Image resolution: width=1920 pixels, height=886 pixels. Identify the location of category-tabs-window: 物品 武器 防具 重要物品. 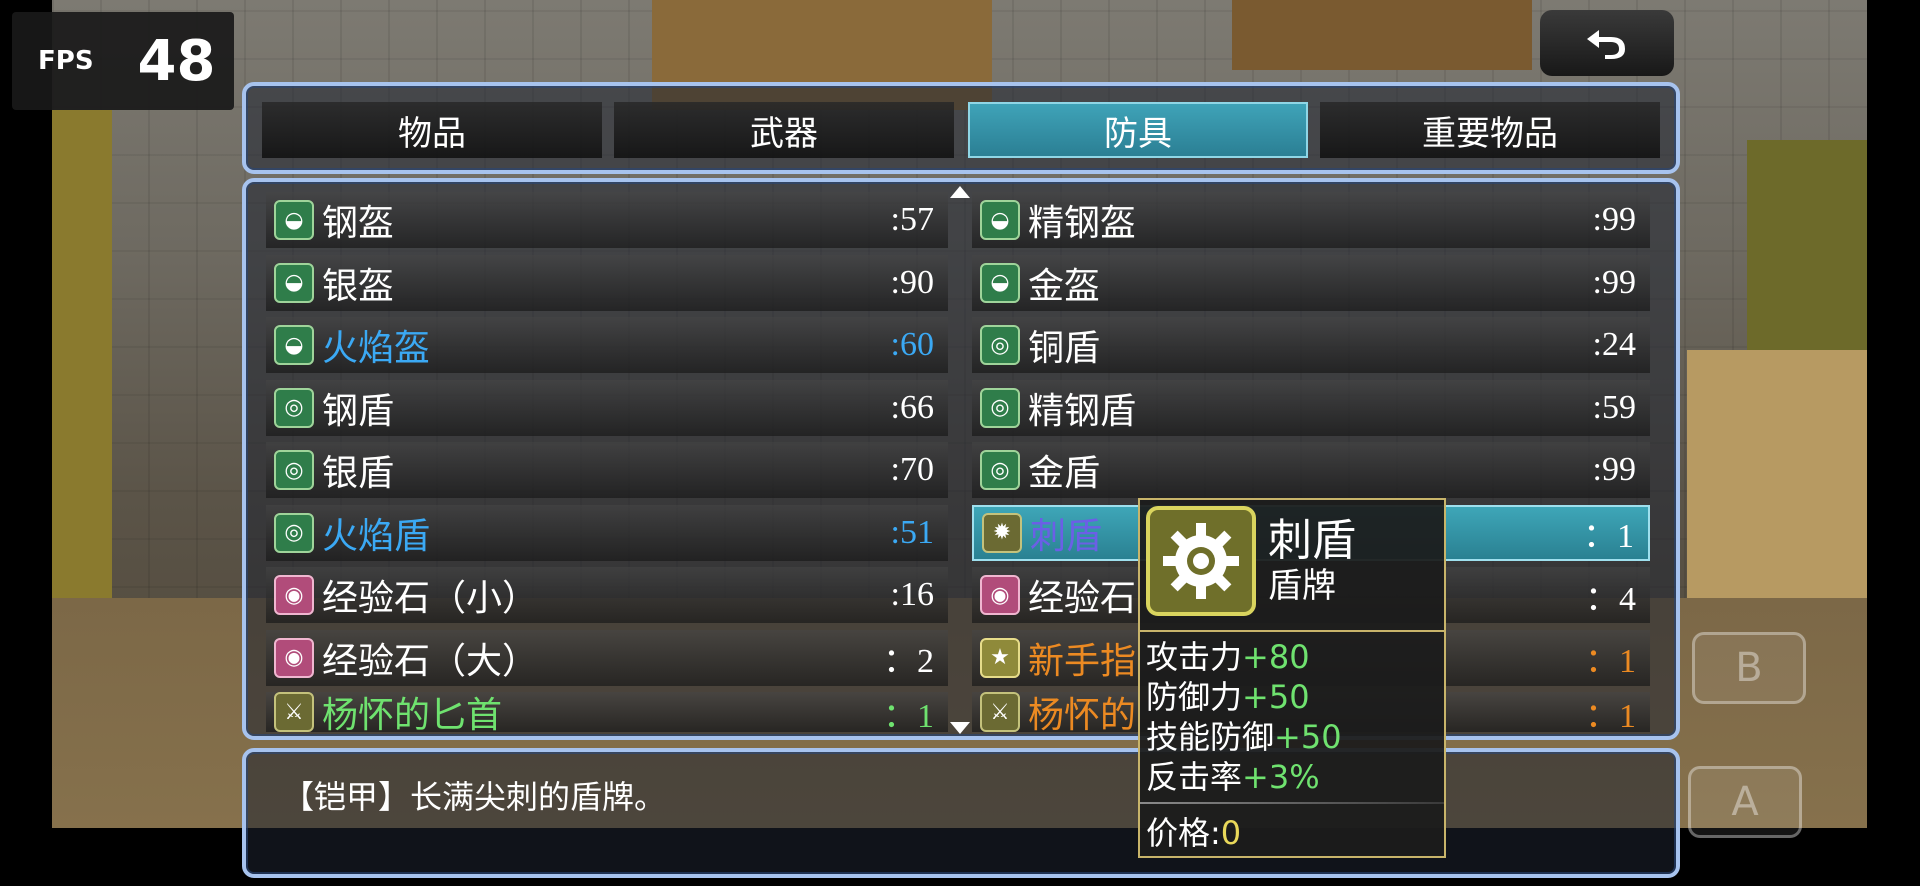
(961, 128).